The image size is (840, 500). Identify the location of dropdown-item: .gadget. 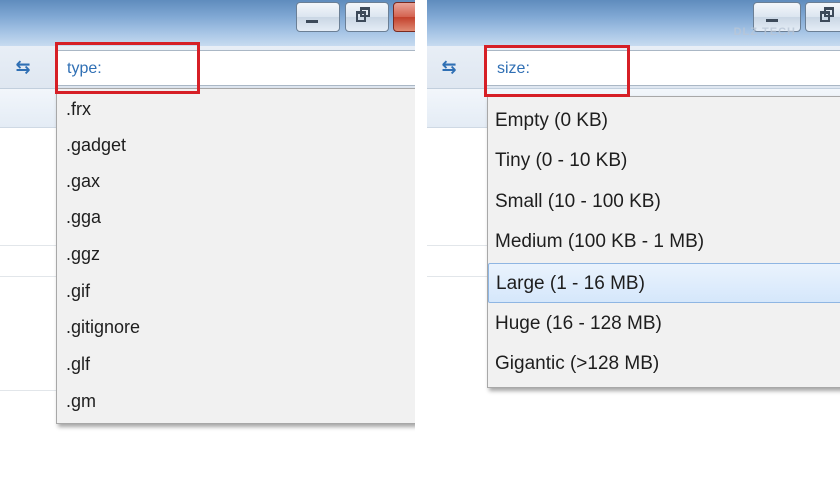
(236, 145).